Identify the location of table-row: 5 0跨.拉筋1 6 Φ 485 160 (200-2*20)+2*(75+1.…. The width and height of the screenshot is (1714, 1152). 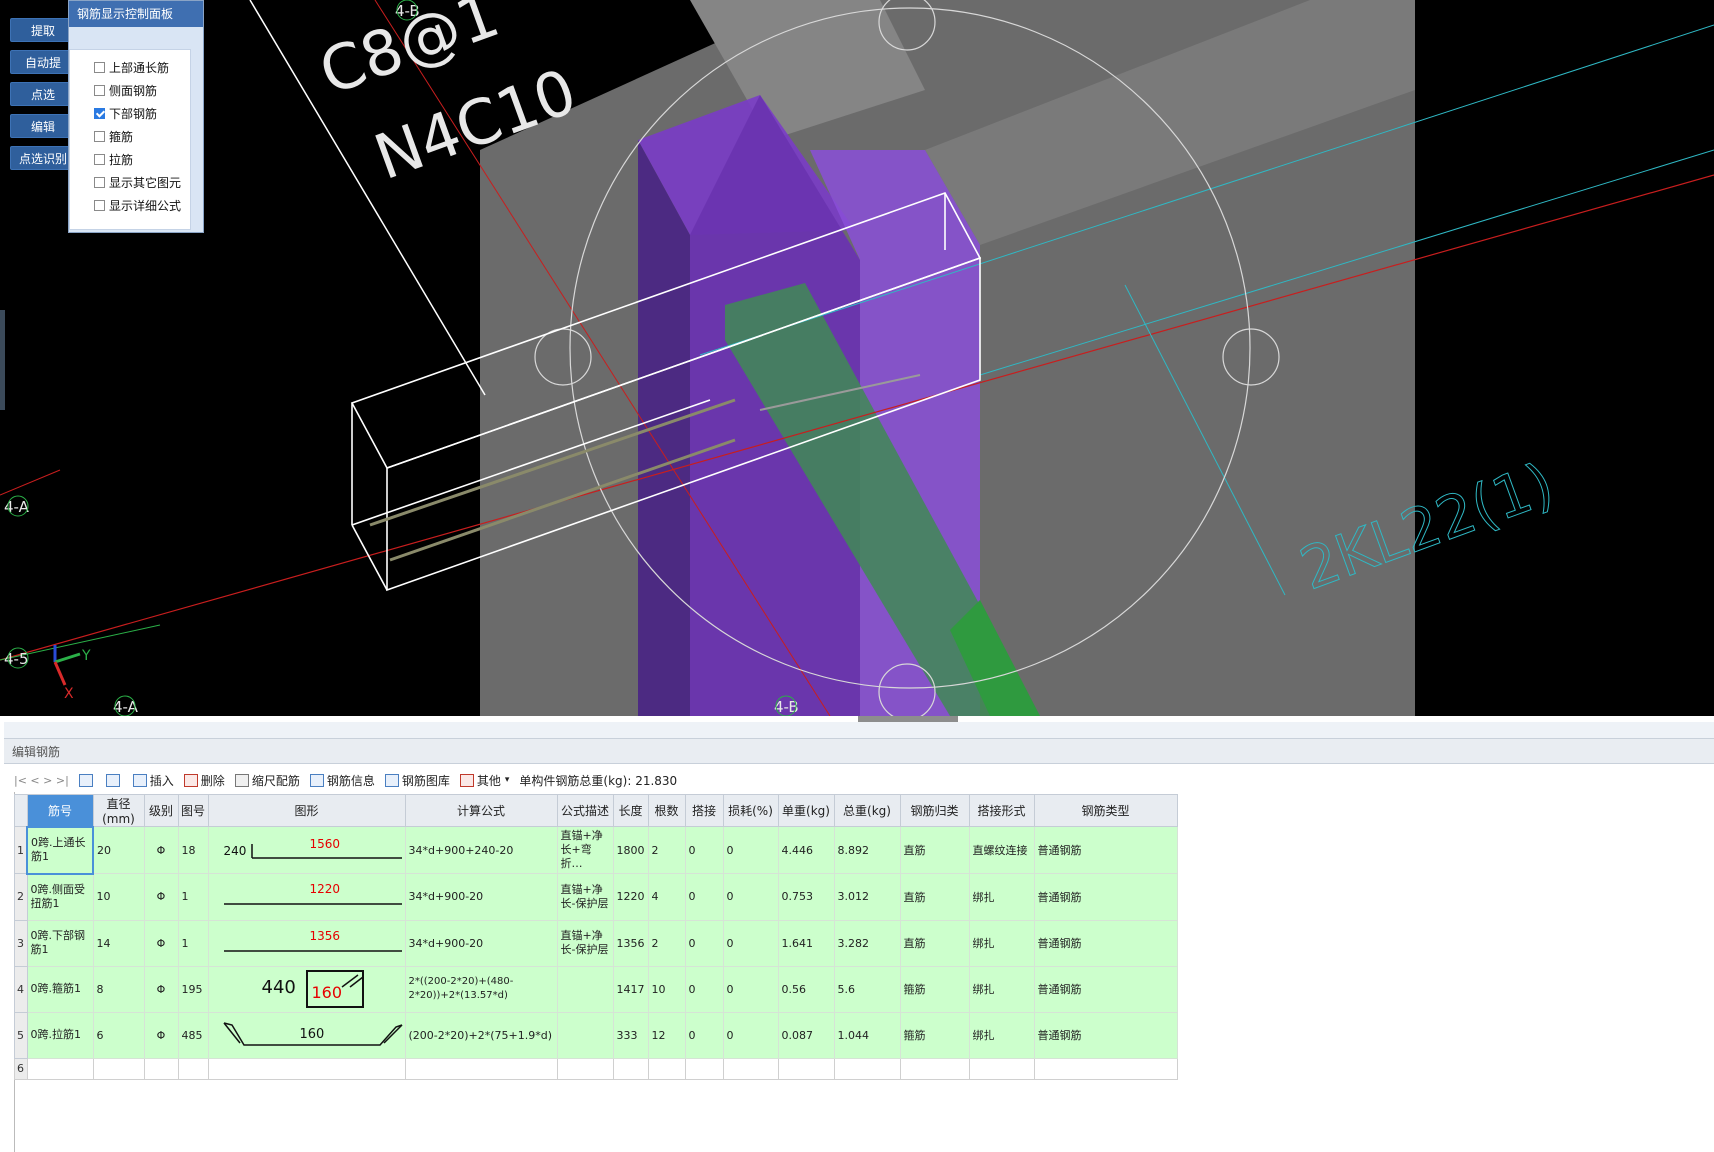
(596, 1035).